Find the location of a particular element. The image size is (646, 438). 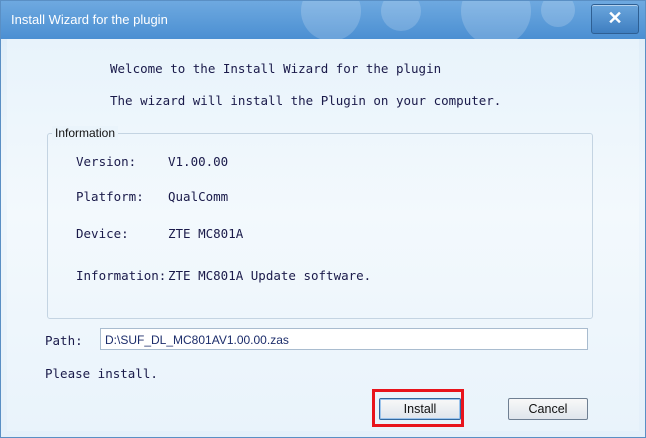

information-value: ZTE MC801A Update software. is located at coordinates (270, 275).